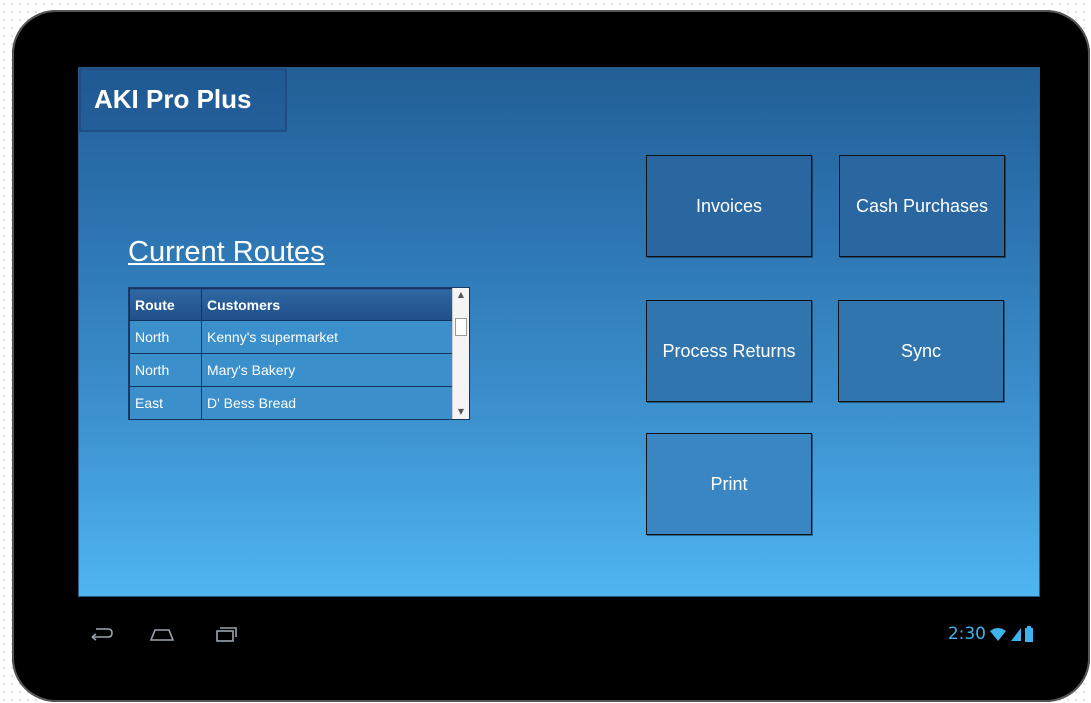 This screenshot has width=1091, height=703. I want to click on scroll-up-arrow-icon: ▲, so click(461, 295).